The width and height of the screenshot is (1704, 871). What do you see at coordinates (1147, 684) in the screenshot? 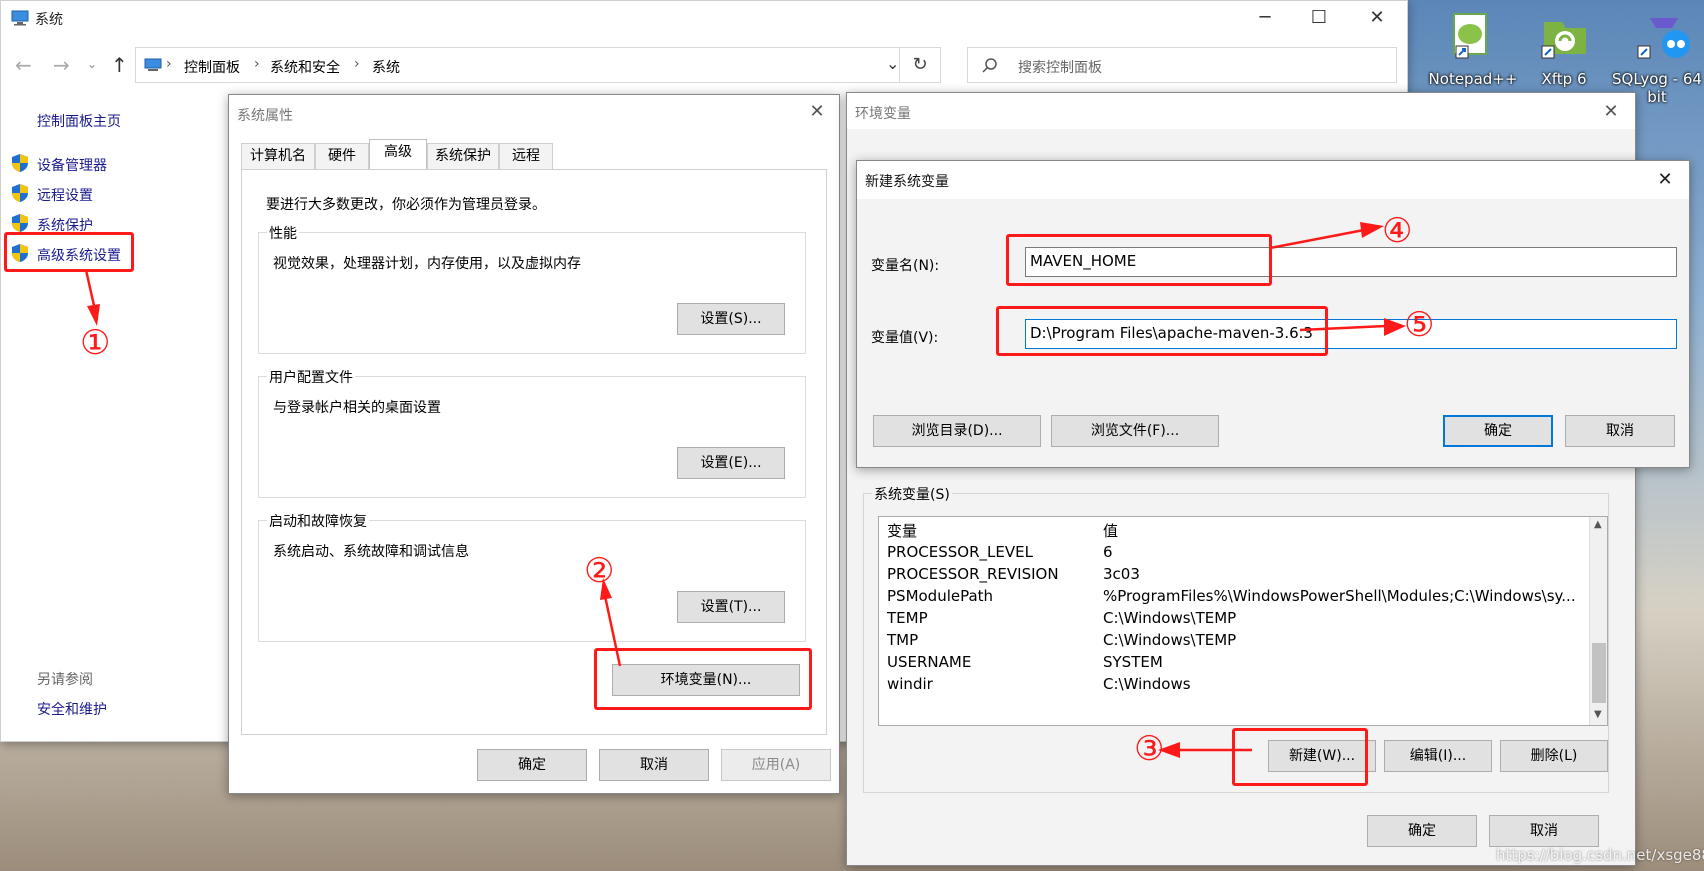
I see `var-value: C:\Windows` at bounding box center [1147, 684].